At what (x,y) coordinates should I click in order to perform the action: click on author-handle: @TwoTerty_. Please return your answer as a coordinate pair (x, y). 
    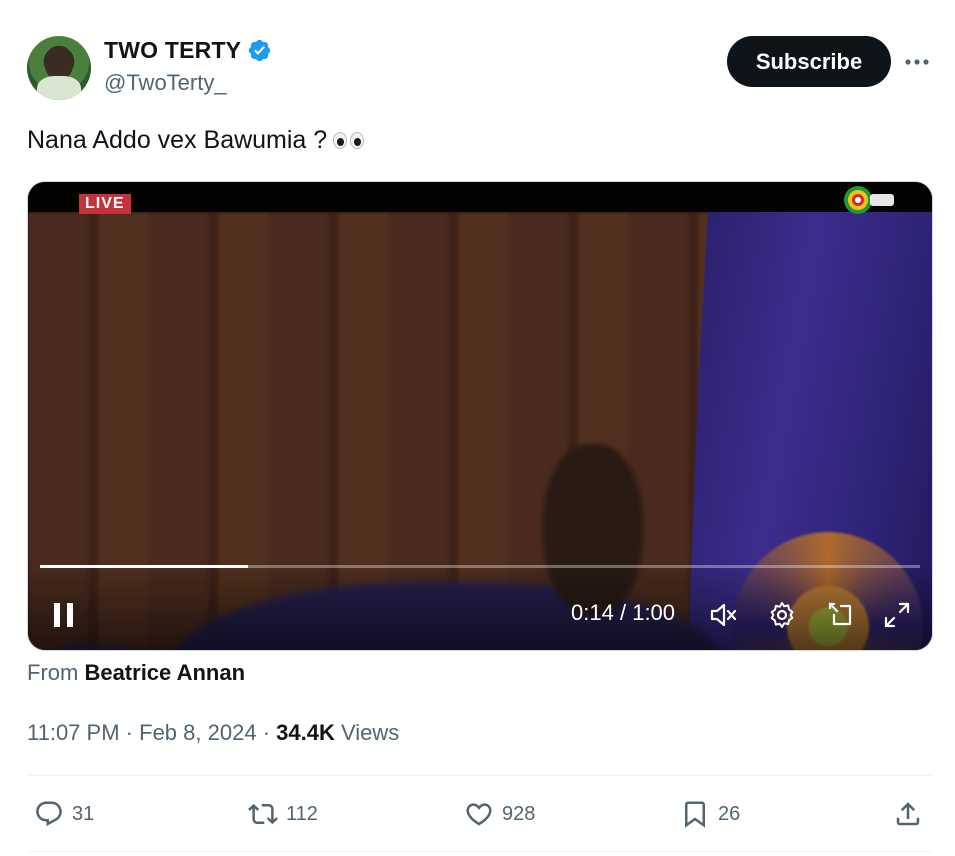
    Looking at the image, I should click on (165, 83).